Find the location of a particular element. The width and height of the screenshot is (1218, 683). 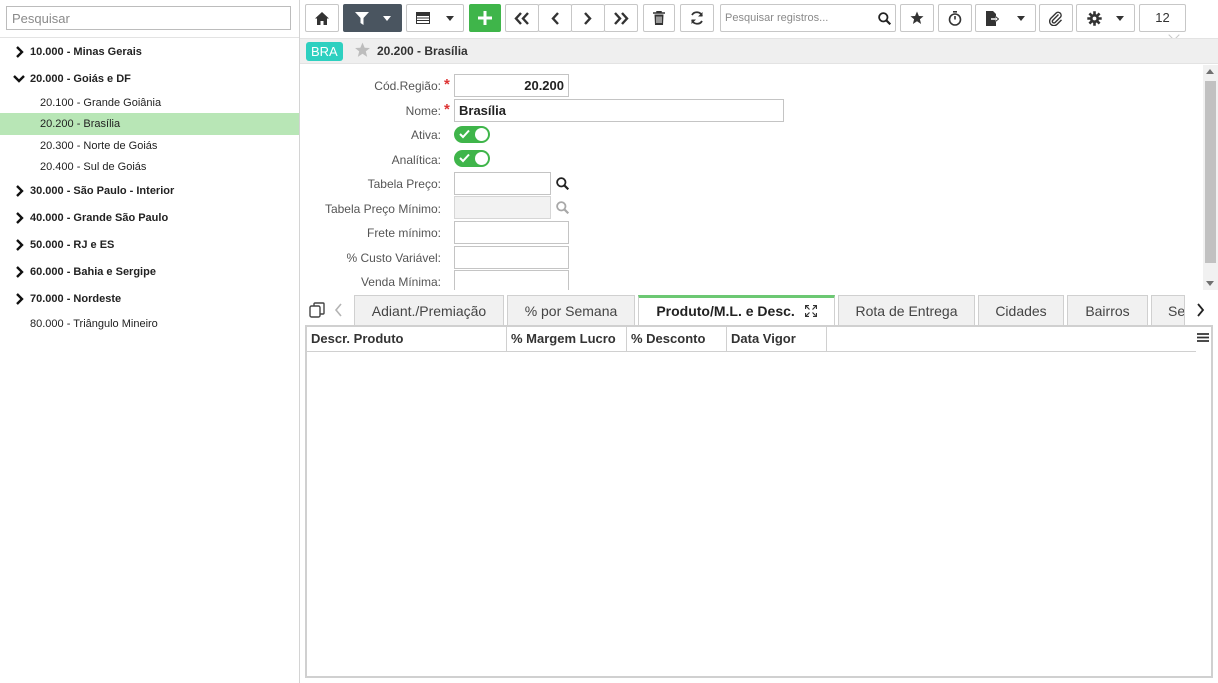

previous-record-icon is located at coordinates (555, 18).